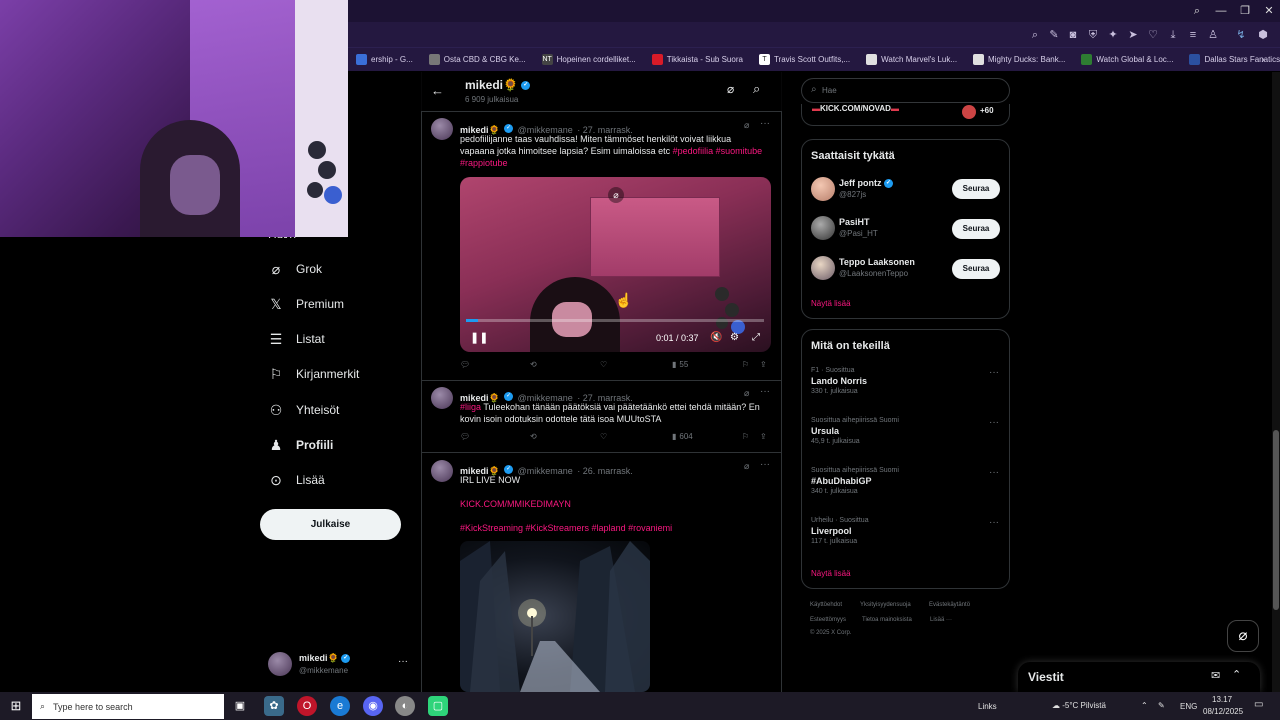 The height and width of the screenshot is (720, 1280). I want to click on nav-item-more: ⊙ Lisää, so click(296, 480).